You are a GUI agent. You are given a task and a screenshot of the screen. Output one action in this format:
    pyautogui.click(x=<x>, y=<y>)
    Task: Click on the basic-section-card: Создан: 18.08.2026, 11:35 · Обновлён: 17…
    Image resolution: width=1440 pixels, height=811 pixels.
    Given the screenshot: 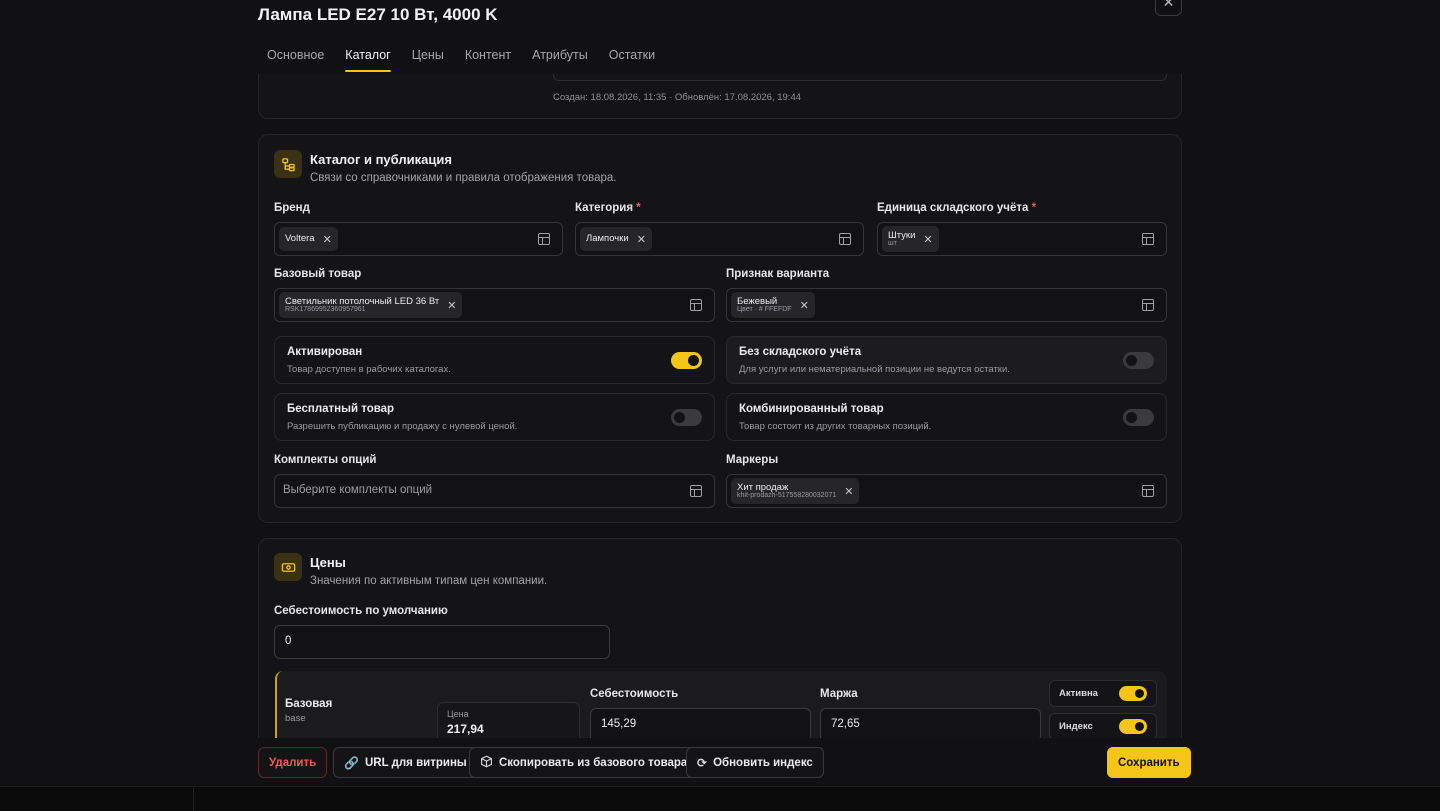 What is the action you would take?
    pyautogui.click(x=720, y=96)
    